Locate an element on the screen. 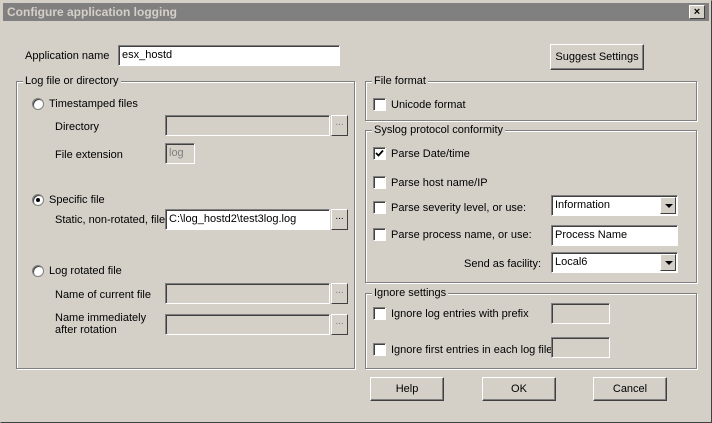 The height and width of the screenshot is (423, 712). severity-select: Information is located at coordinates (614, 205).